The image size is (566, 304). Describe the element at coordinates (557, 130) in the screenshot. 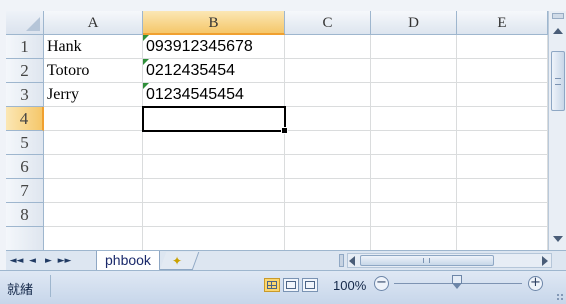

I see `vertical-scrollbar` at that location.